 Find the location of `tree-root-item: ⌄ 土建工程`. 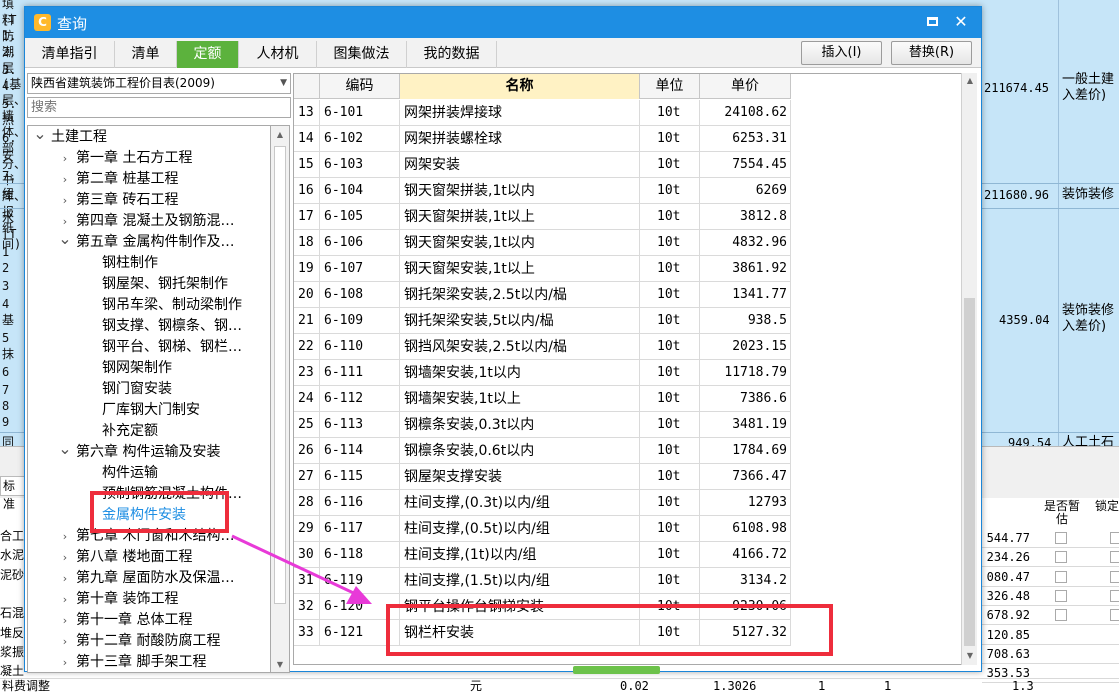

tree-root-item: ⌄ 土建工程 is located at coordinates (149, 137).